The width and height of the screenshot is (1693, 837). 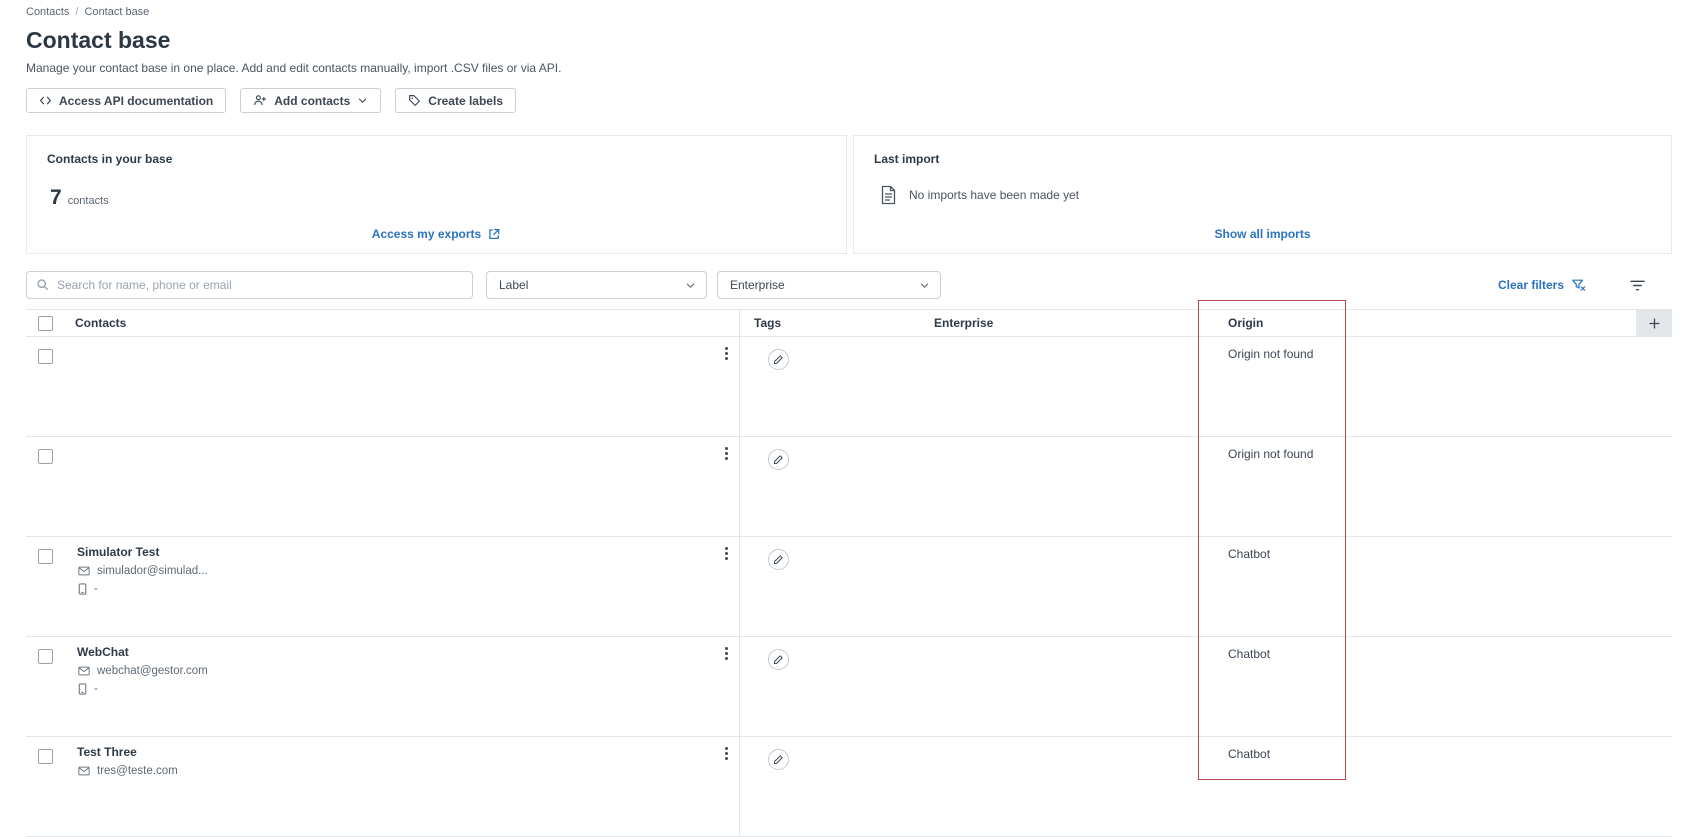 I want to click on enterprise-dropdown: Enterprise, so click(x=829, y=285).